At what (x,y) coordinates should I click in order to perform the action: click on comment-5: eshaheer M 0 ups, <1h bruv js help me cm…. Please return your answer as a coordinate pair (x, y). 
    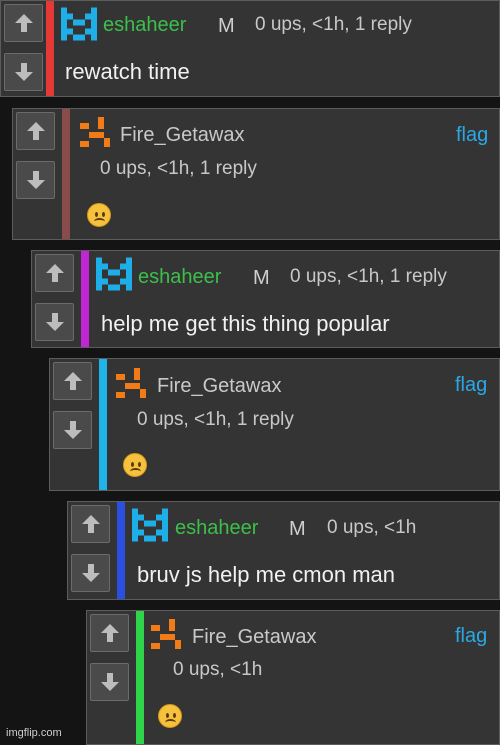
    Looking at the image, I should click on (283, 550).